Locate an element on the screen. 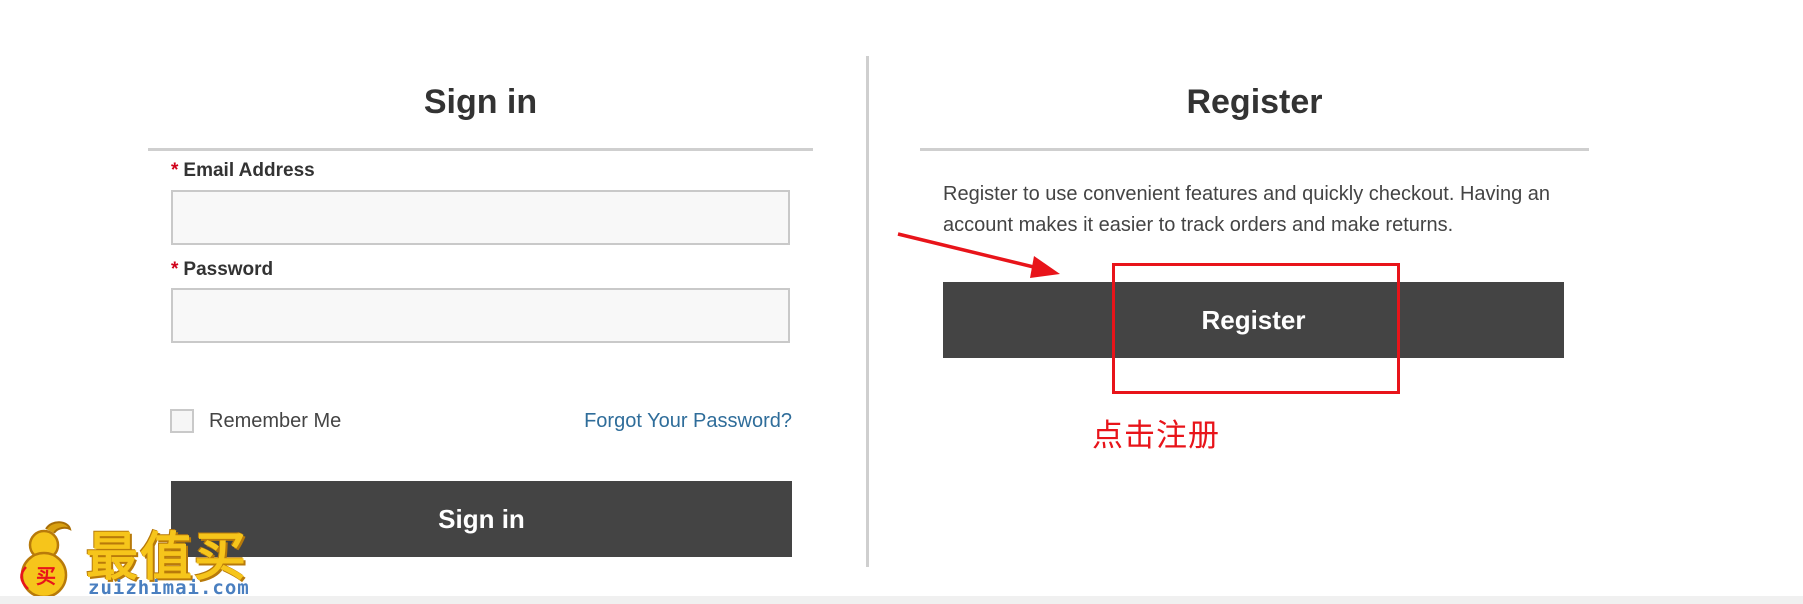  remember-row: Remember Me Forgot Your Password? is located at coordinates (481, 422).